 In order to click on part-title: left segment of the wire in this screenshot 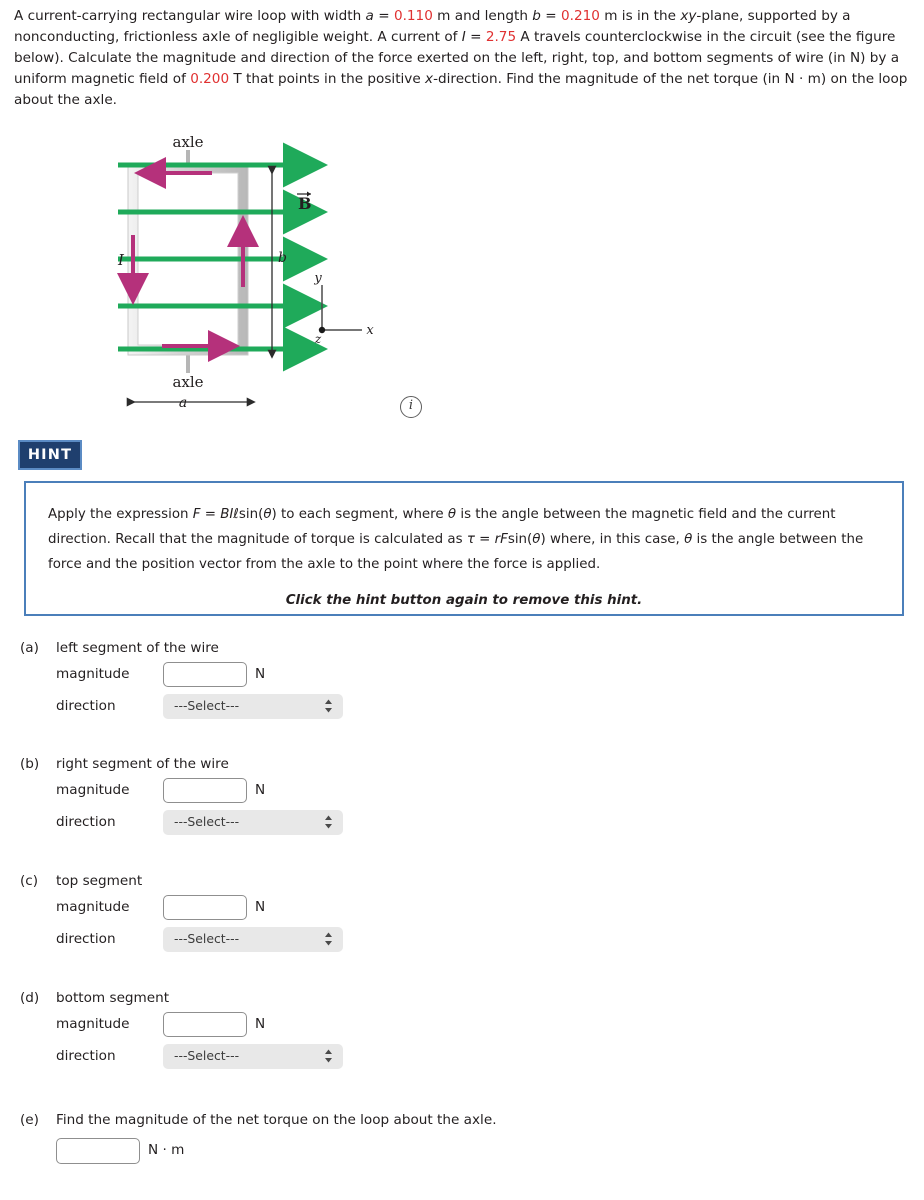, I will do `click(137, 648)`.